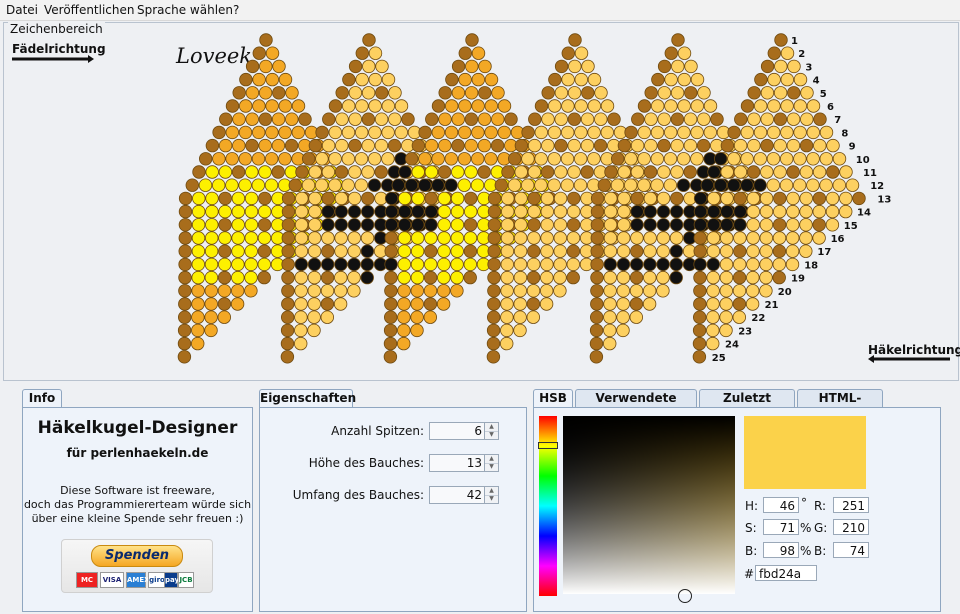 This screenshot has width=960, height=614. What do you see at coordinates (548, 445) in the screenshot?
I see `hue-slider-thumb-icon` at bounding box center [548, 445].